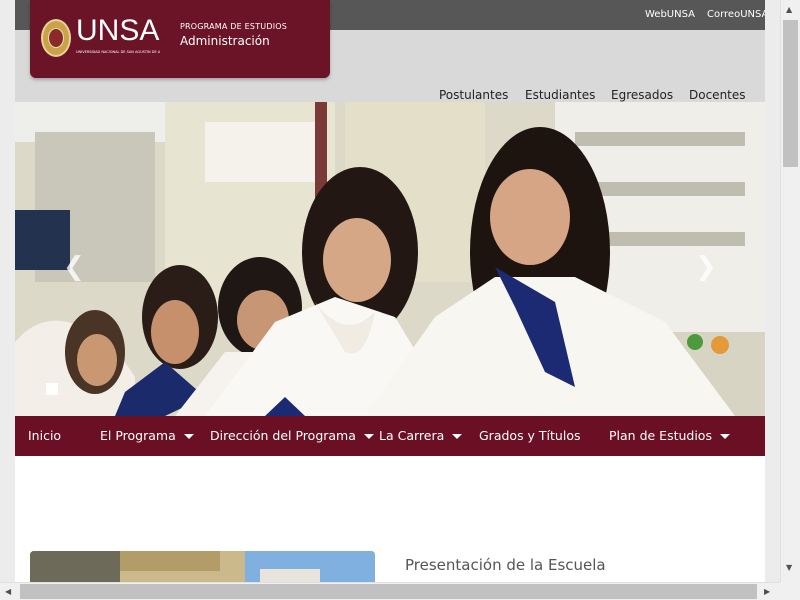 The image size is (800, 600). What do you see at coordinates (789, 10) in the screenshot?
I see `scroll-up-icon: ▲` at bounding box center [789, 10].